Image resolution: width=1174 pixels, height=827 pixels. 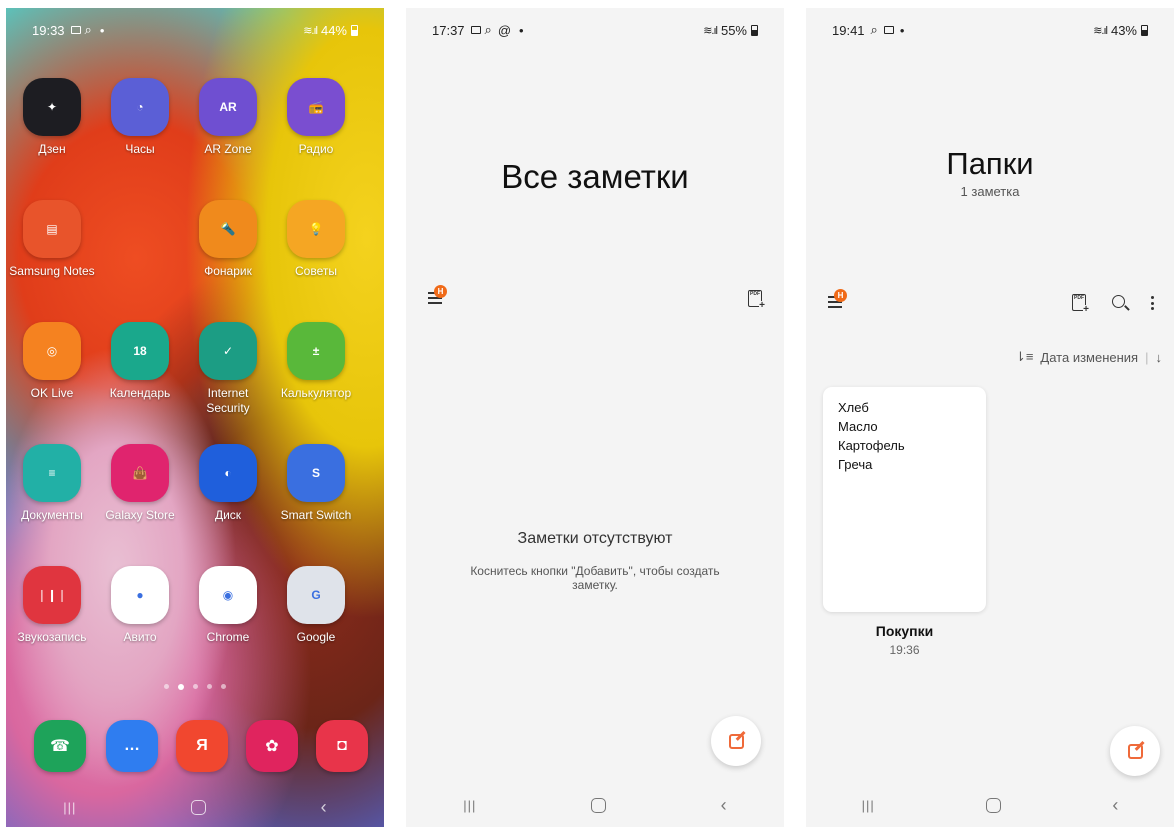 I want to click on app-smart-switch: S Smart Switch, so click(x=316, y=483).